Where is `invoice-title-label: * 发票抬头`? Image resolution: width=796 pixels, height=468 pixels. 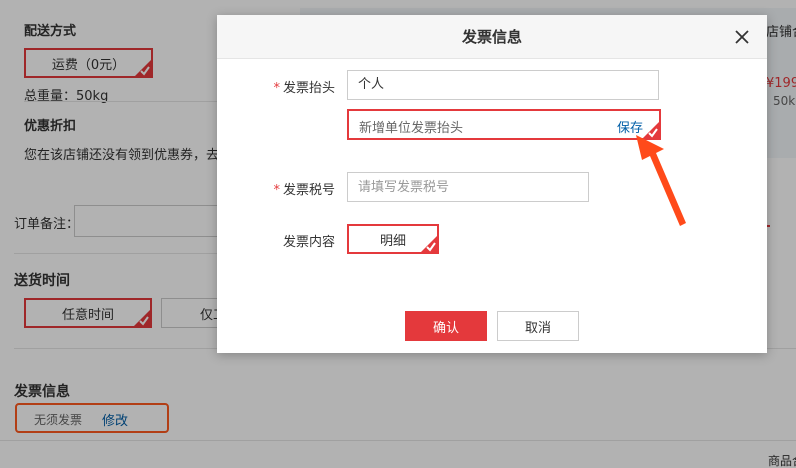
invoice-title-label: * 发票抬头 is located at coordinates (276, 86).